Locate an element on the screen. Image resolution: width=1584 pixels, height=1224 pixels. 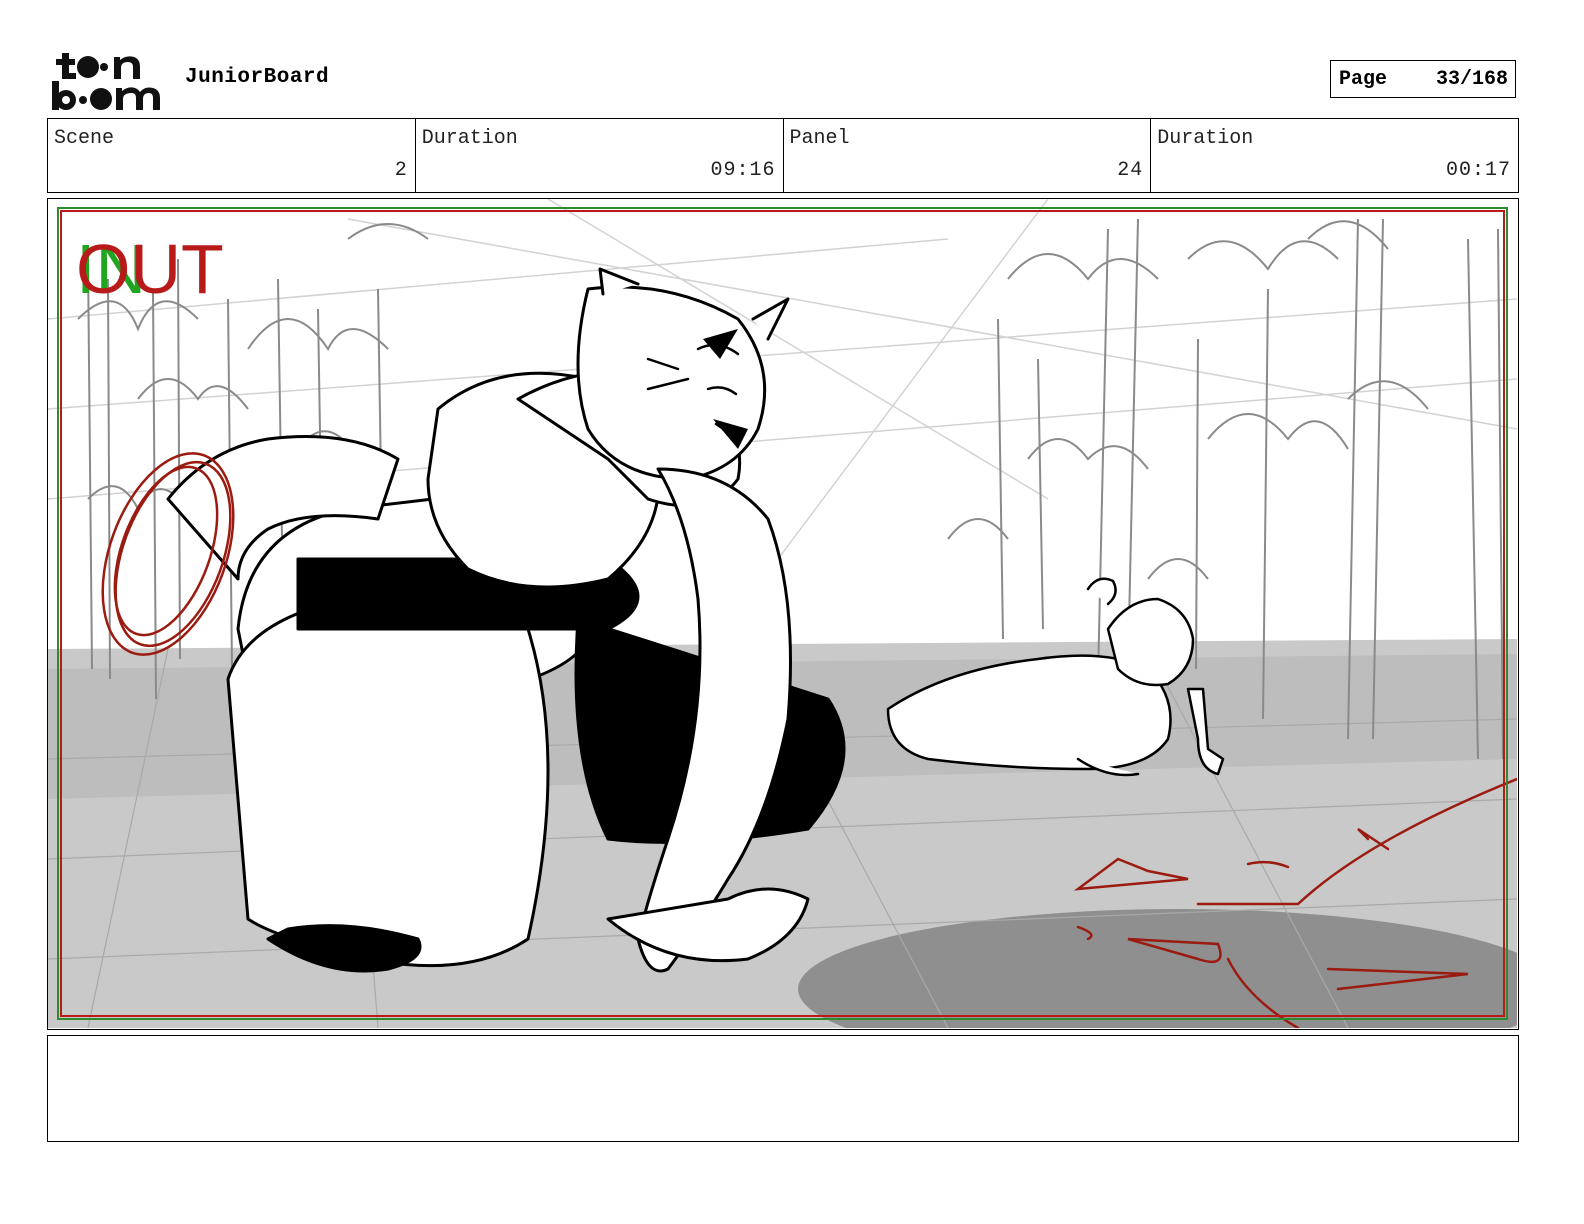
panel-duration-cell: Duration 00:17 is located at coordinates (1334, 155).